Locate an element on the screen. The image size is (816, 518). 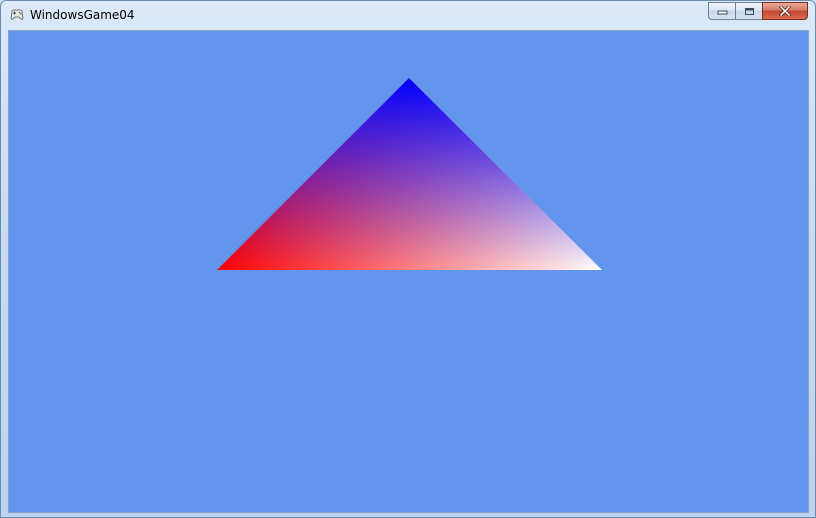
maximize-button is located at coordinates (748, 11).